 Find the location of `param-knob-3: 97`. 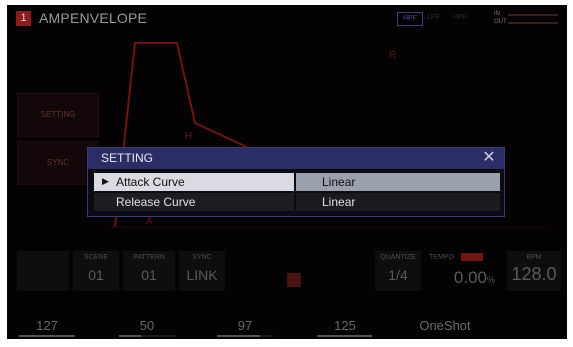

param-knob-3: 97 is located at coordinates (245, 322).